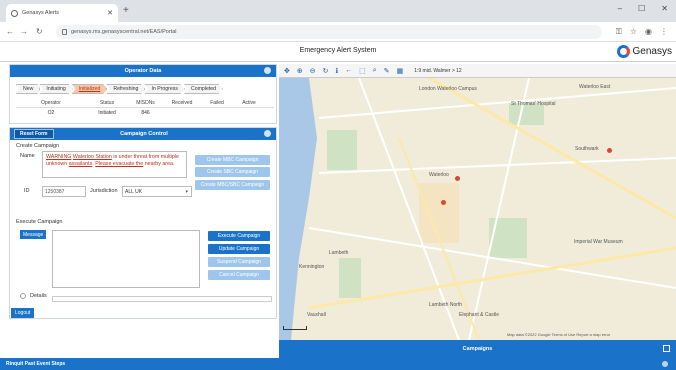  Describe the element at coordinates (338, 364) in the screenshot. I see `past-events-bar: Rinquit Past Event Steps` at that location.